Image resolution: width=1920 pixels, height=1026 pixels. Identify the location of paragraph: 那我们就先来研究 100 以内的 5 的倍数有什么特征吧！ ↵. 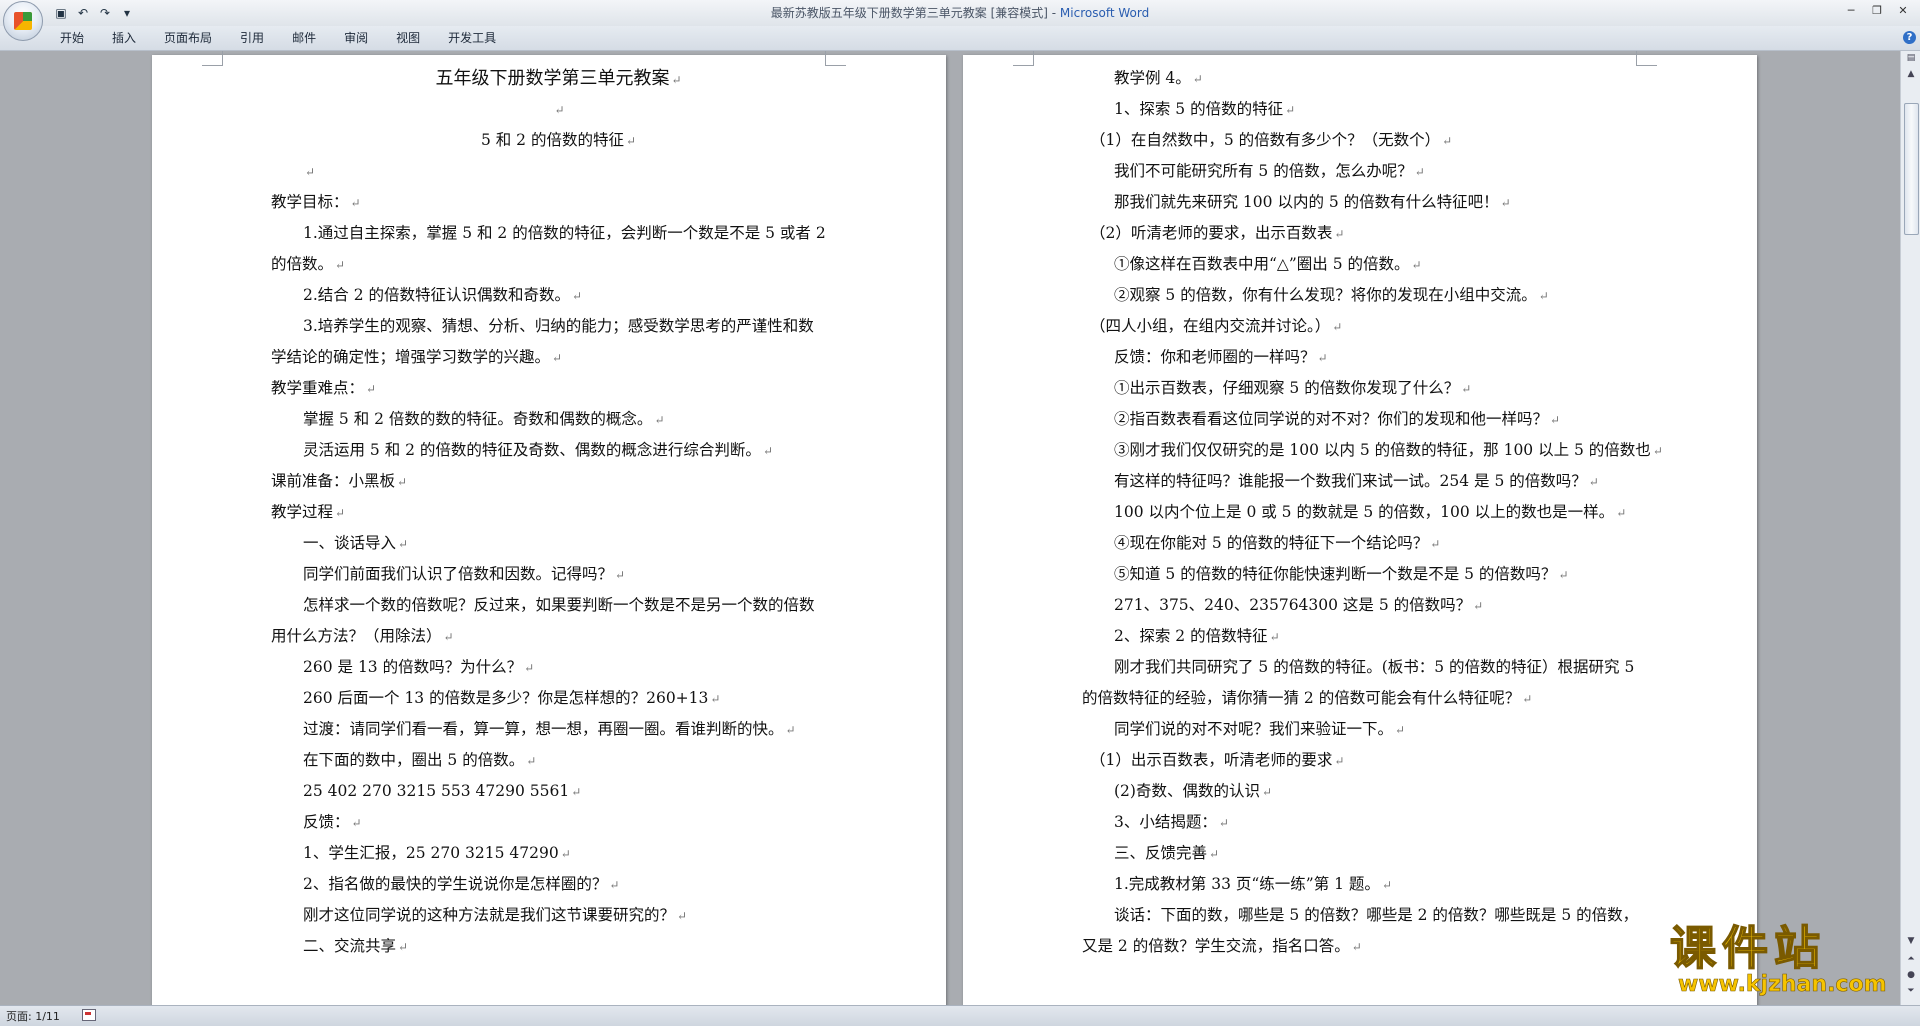
(1369, 202).